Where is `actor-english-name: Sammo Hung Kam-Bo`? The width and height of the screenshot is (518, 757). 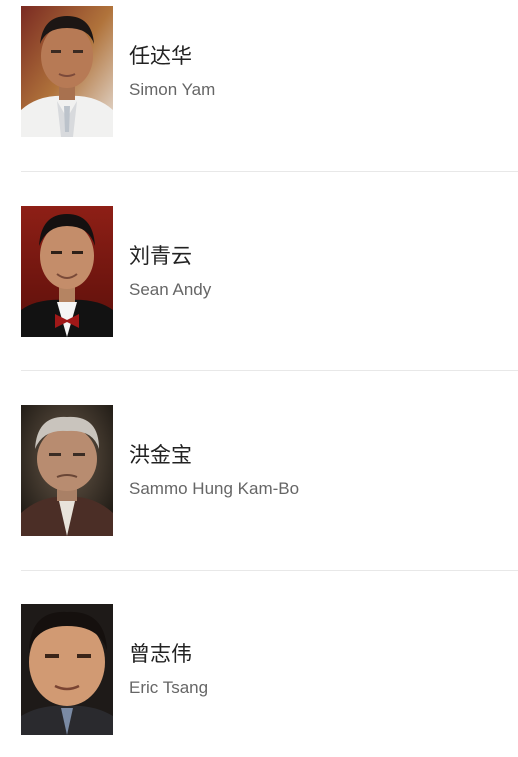 actor-english-name: Sammo Hung Kam-Bo is located at coordinates (214, 488).